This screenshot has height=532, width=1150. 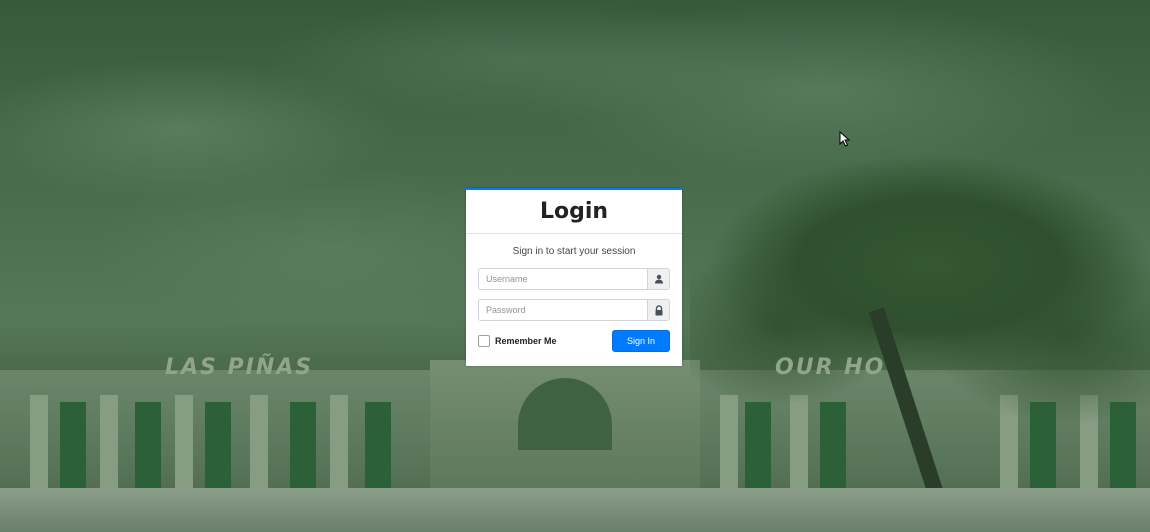 What do you see at coordinates (562, 279) in the screenshot?
I see `username-input` at bounding box center [562, 279].